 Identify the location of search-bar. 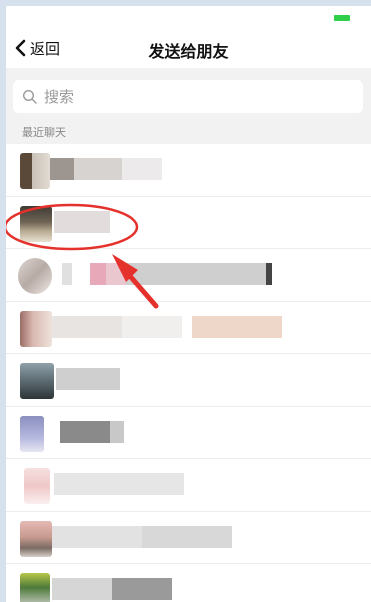
(188, 96).